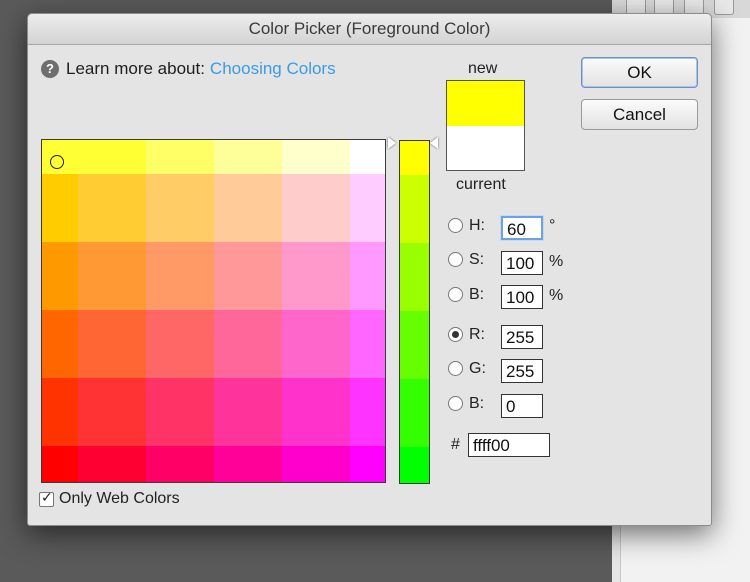  I want to click on g-input: 255, so click(522, 371).